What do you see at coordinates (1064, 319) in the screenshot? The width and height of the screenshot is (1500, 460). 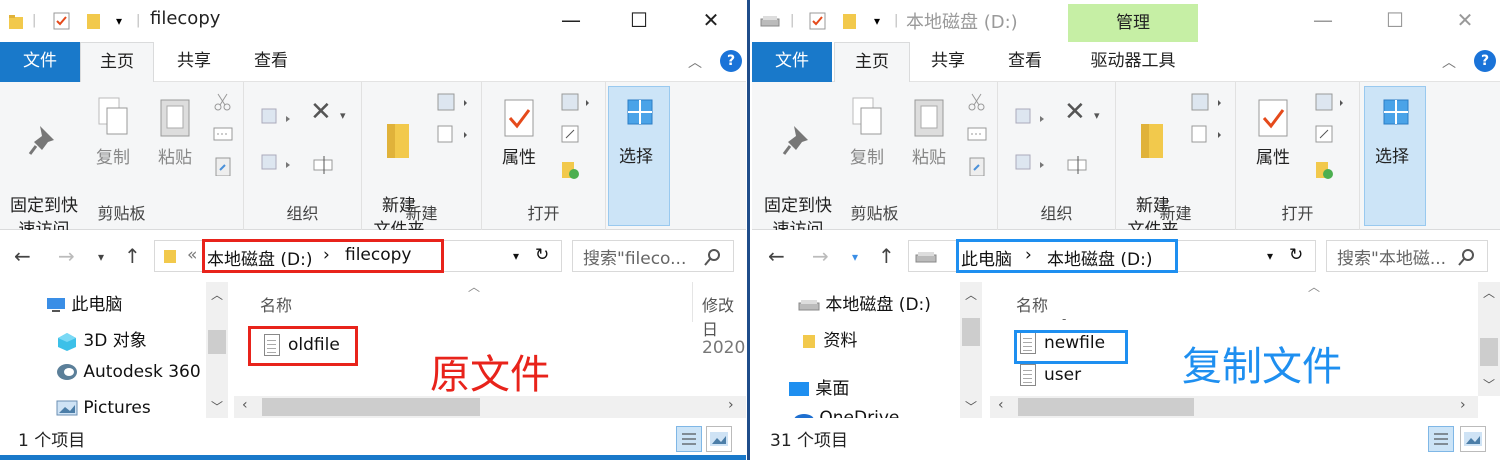 I see `list-item-partial: -` at bounding box center [1064, 319].